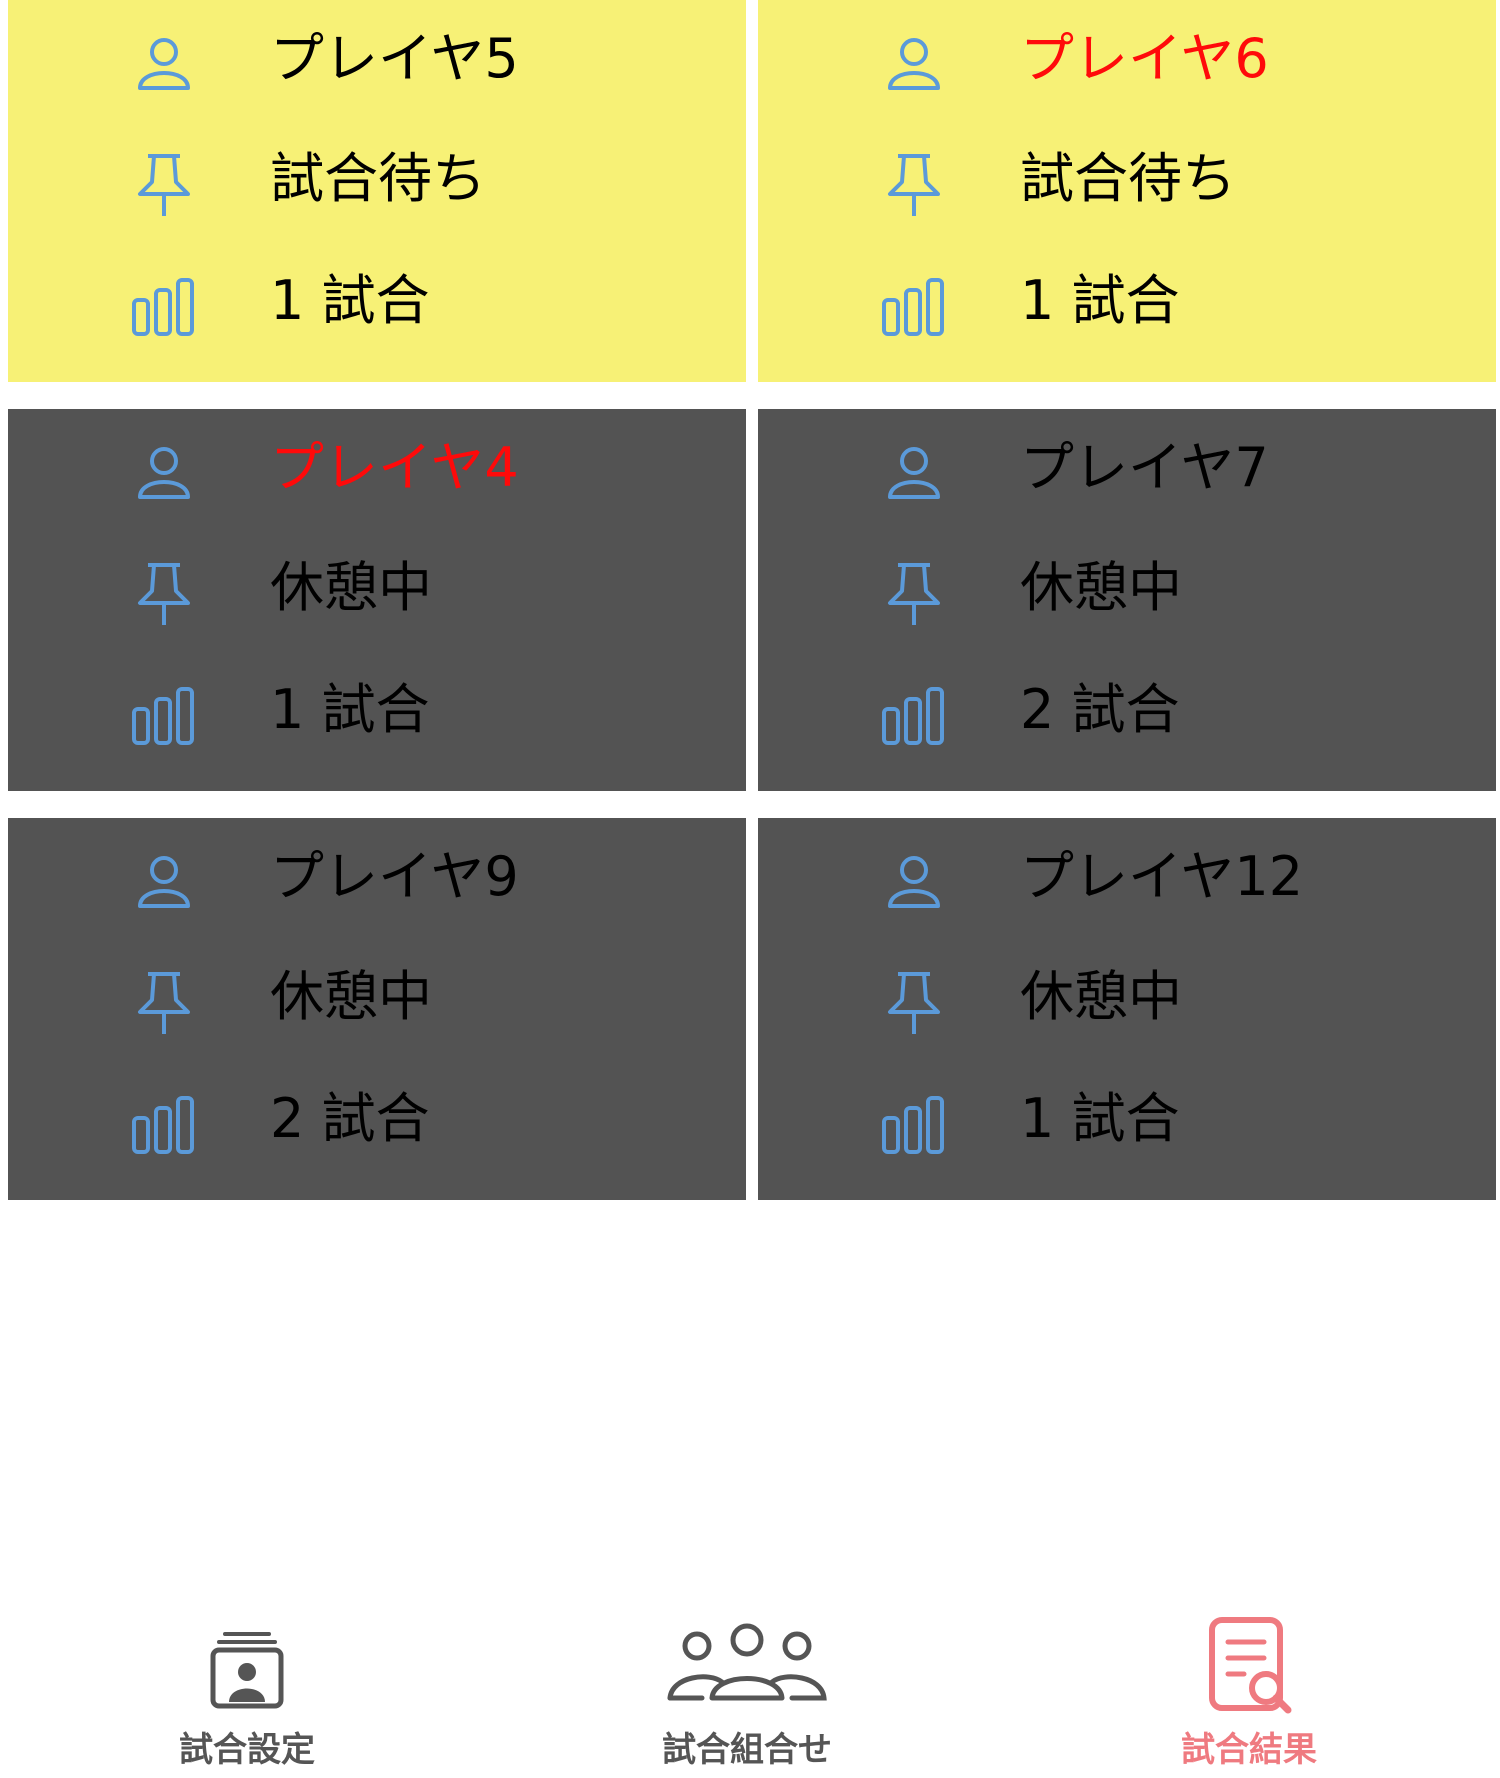 Image resolution: width=1500 pixels, height=1778 pixels. What do you see at coordinates (247, 1750) in the screenshot?
I see `tab-label: 試合設定` at bounding box center [247, 1750].